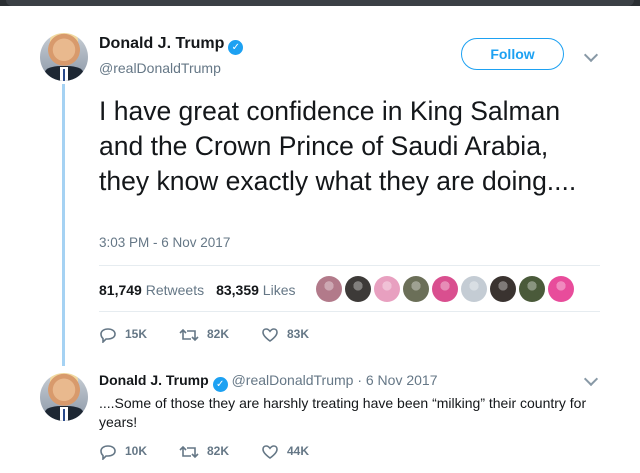 The height and width of the screenshot is (473, 640). Describe the element at coordinates (298, 334) in the screenshot. I see `like-count: 83K` at that location.